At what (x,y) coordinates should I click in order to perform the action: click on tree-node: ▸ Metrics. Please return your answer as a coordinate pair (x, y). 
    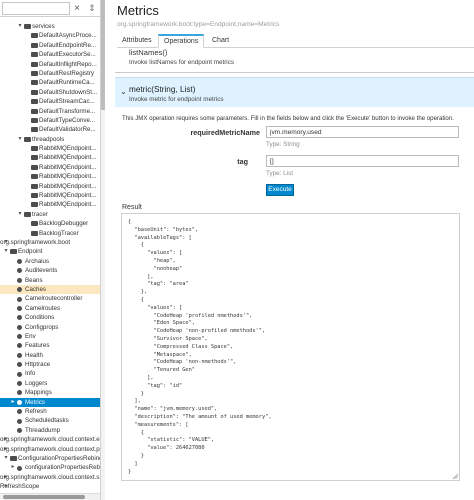
    Looking at the image, I should click on (50, 402).